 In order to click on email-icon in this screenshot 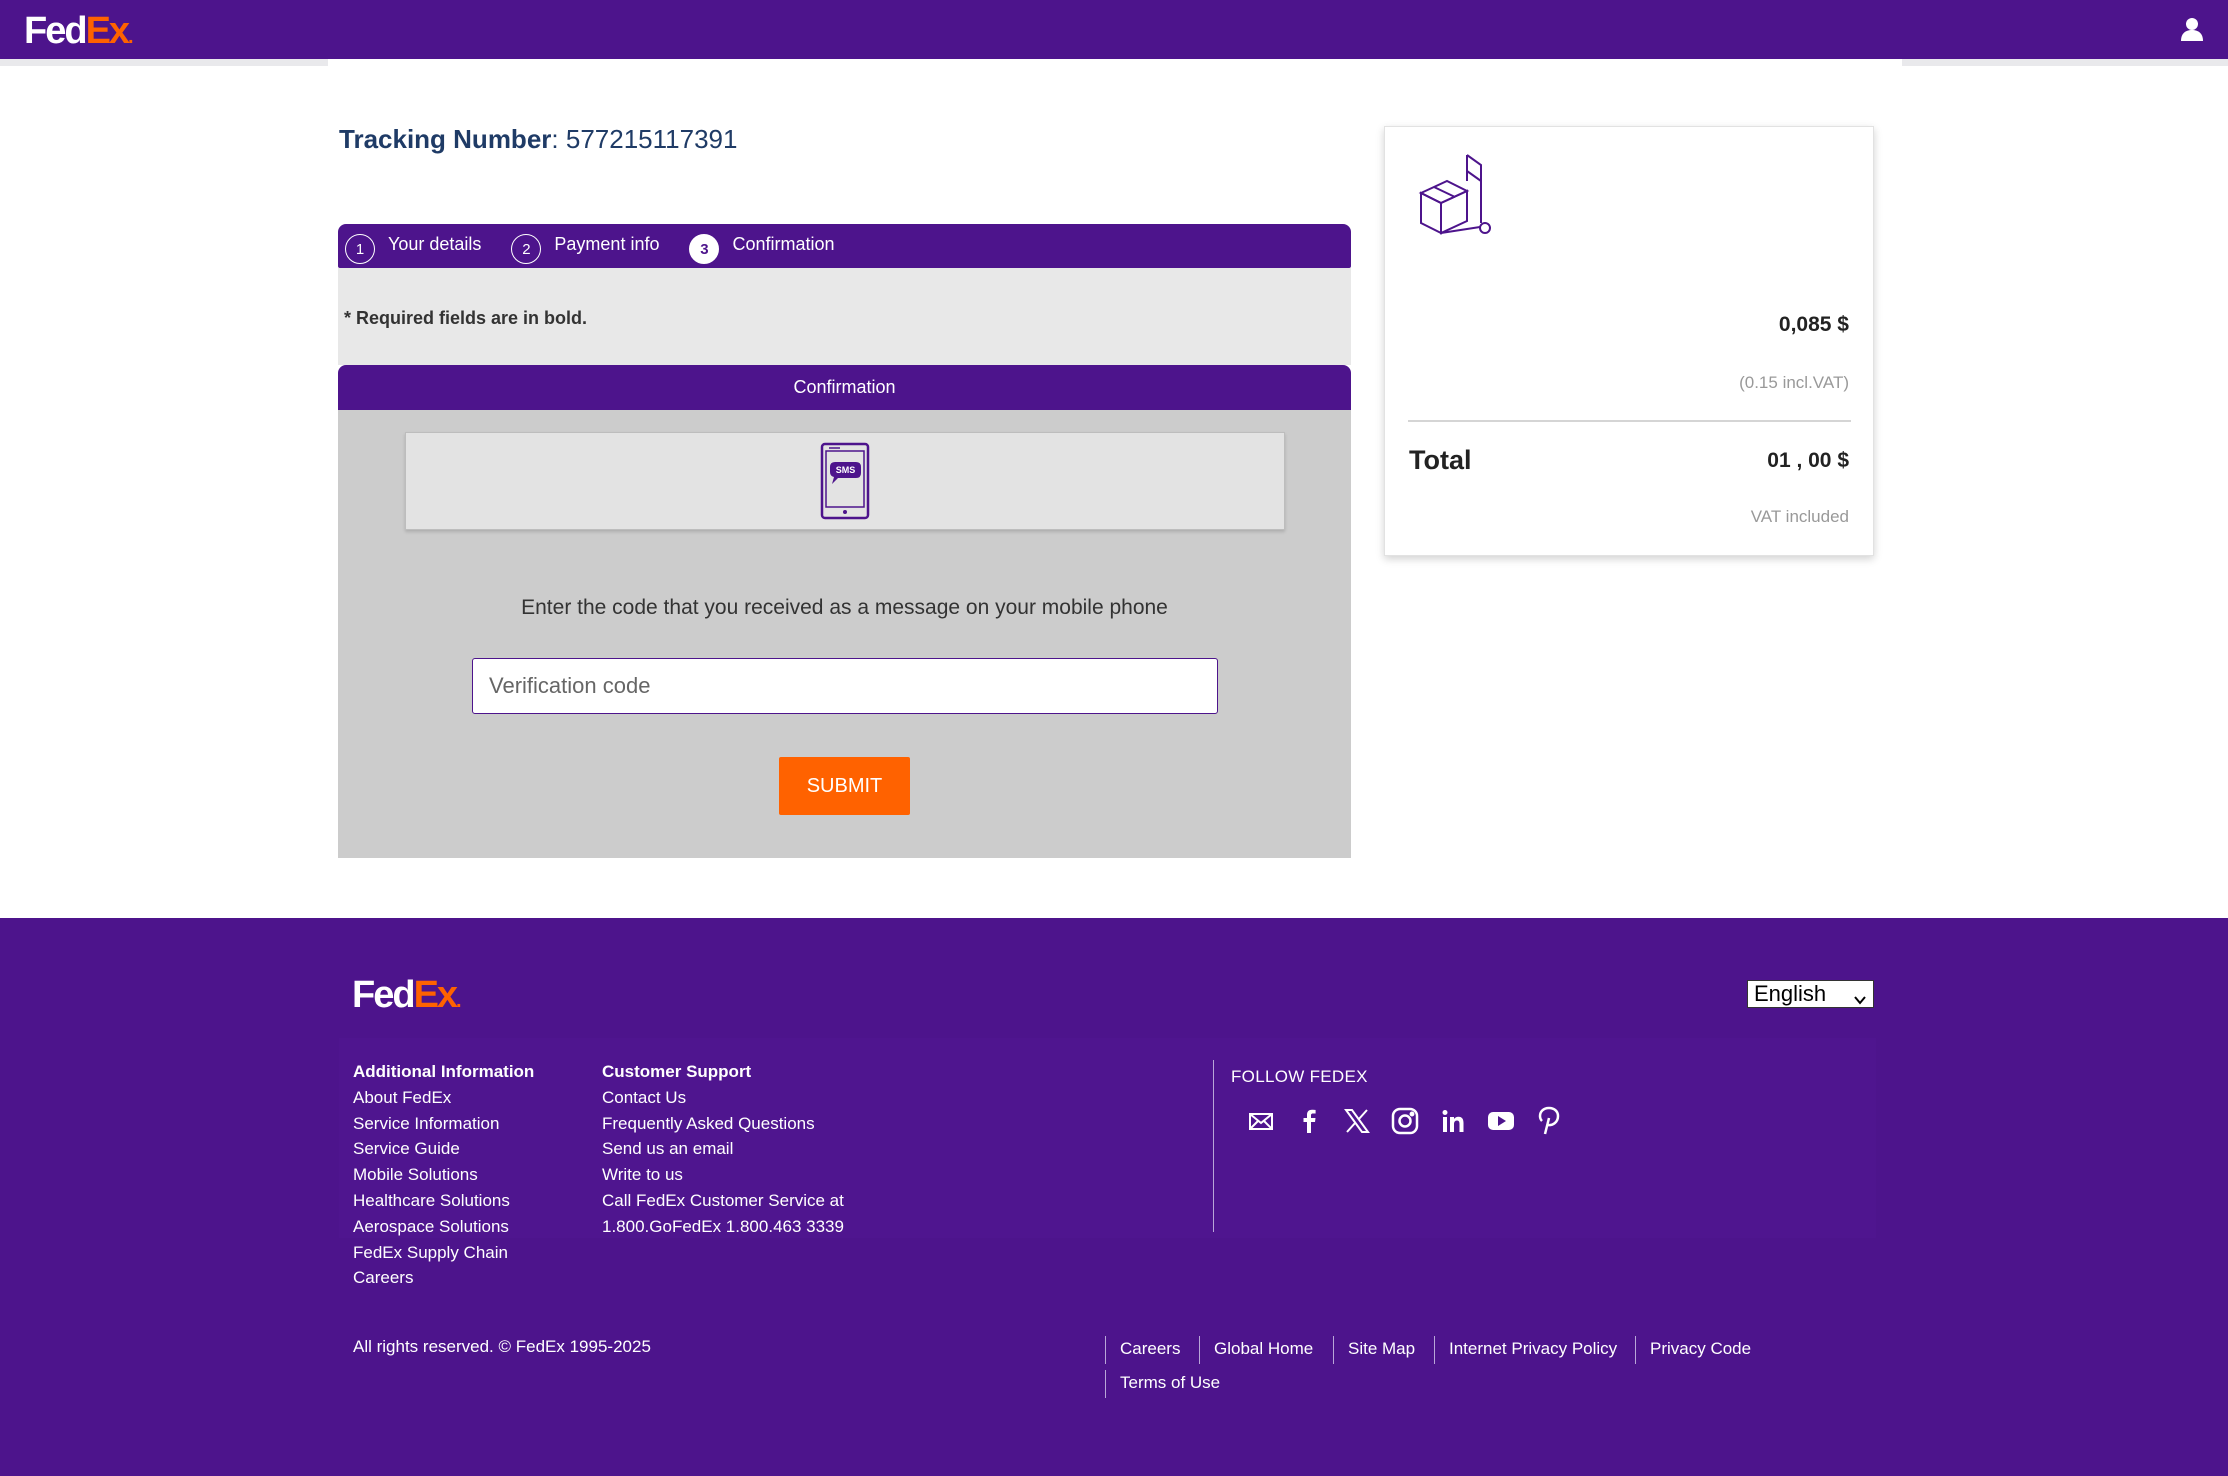, I will do `click(1261, 1121)`.